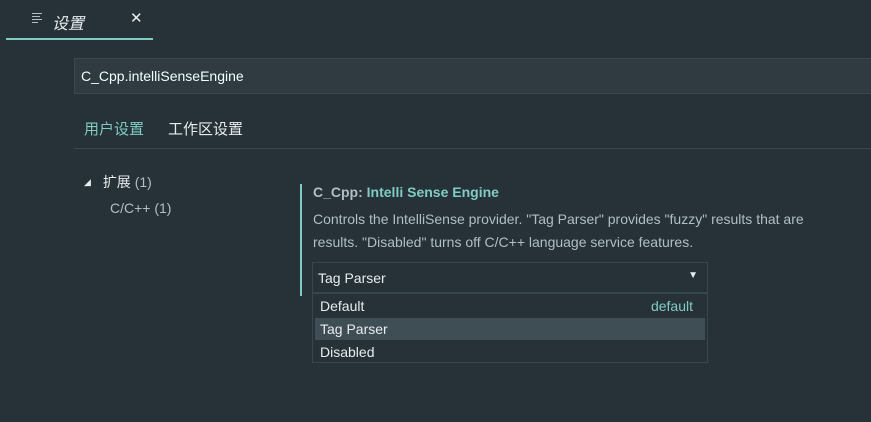  Describe the element at coordinates (37, 19) in the screenshot. I see `settings-list-icon` at that location.